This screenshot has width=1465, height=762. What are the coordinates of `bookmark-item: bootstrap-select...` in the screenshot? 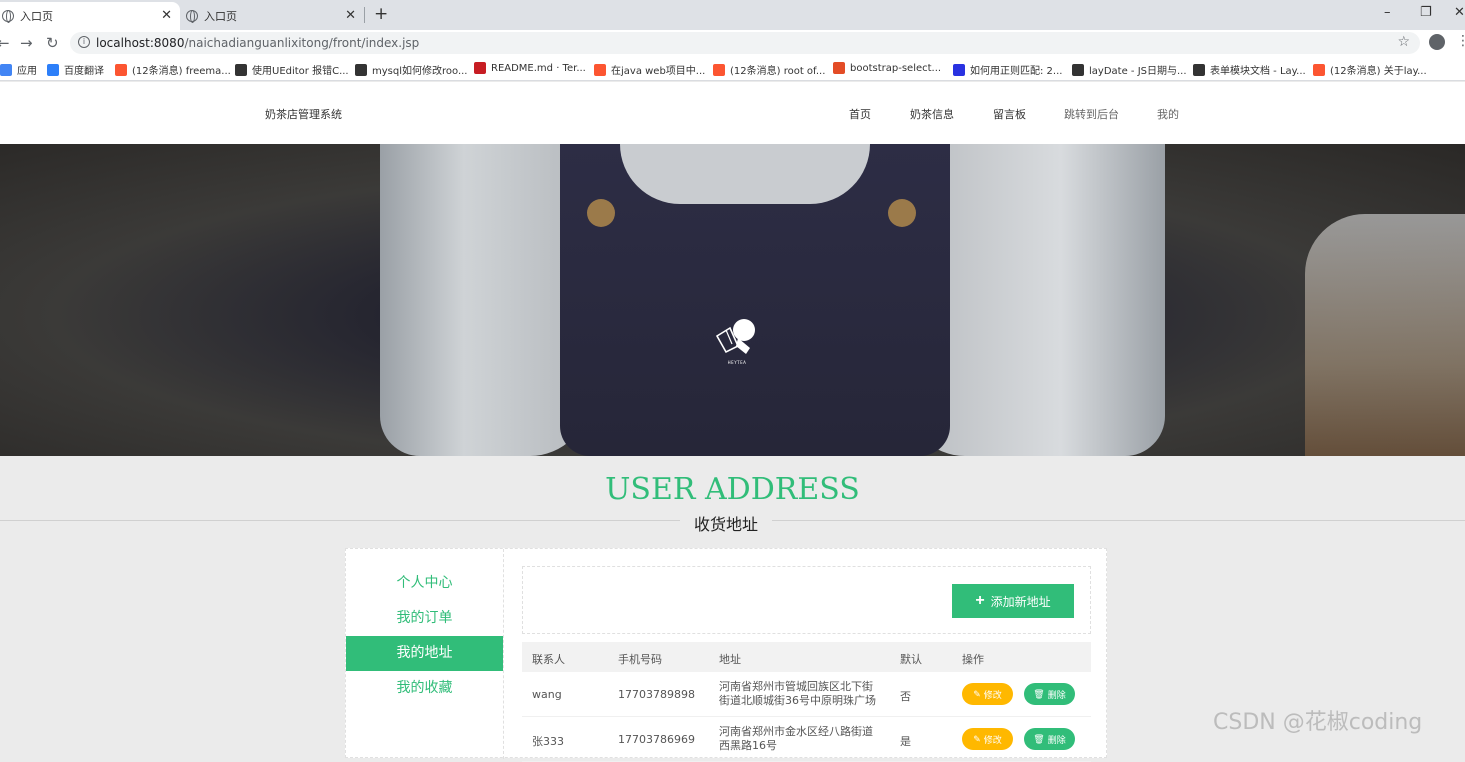 It's located at (887, 68).